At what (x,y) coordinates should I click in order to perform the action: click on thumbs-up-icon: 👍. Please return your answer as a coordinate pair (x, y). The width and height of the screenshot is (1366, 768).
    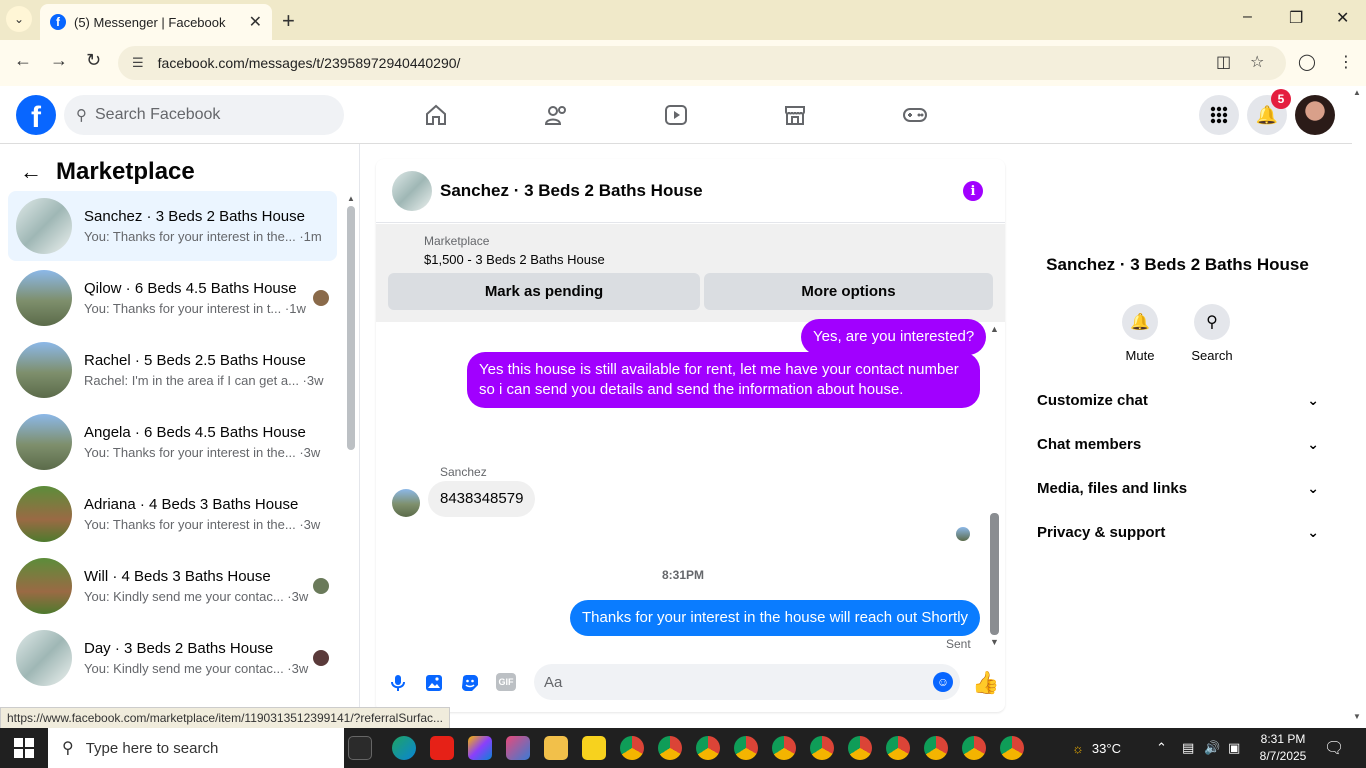
    Looking at the image, I should click on (985, 683).